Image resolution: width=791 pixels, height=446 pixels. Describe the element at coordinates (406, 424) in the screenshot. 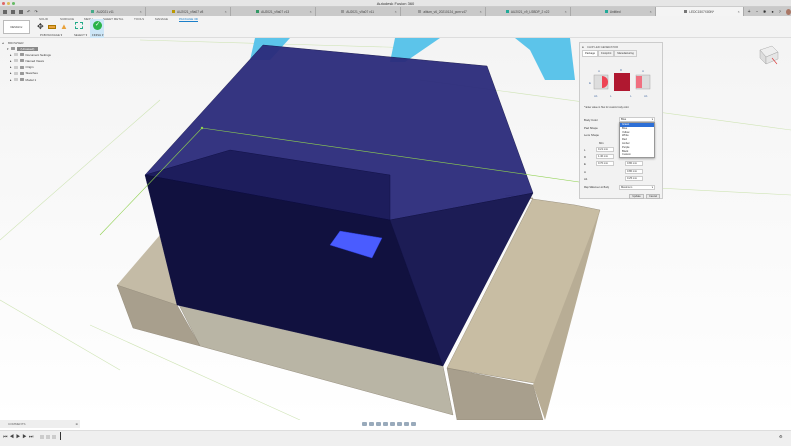

I see `grid-settings-icon` at that location.